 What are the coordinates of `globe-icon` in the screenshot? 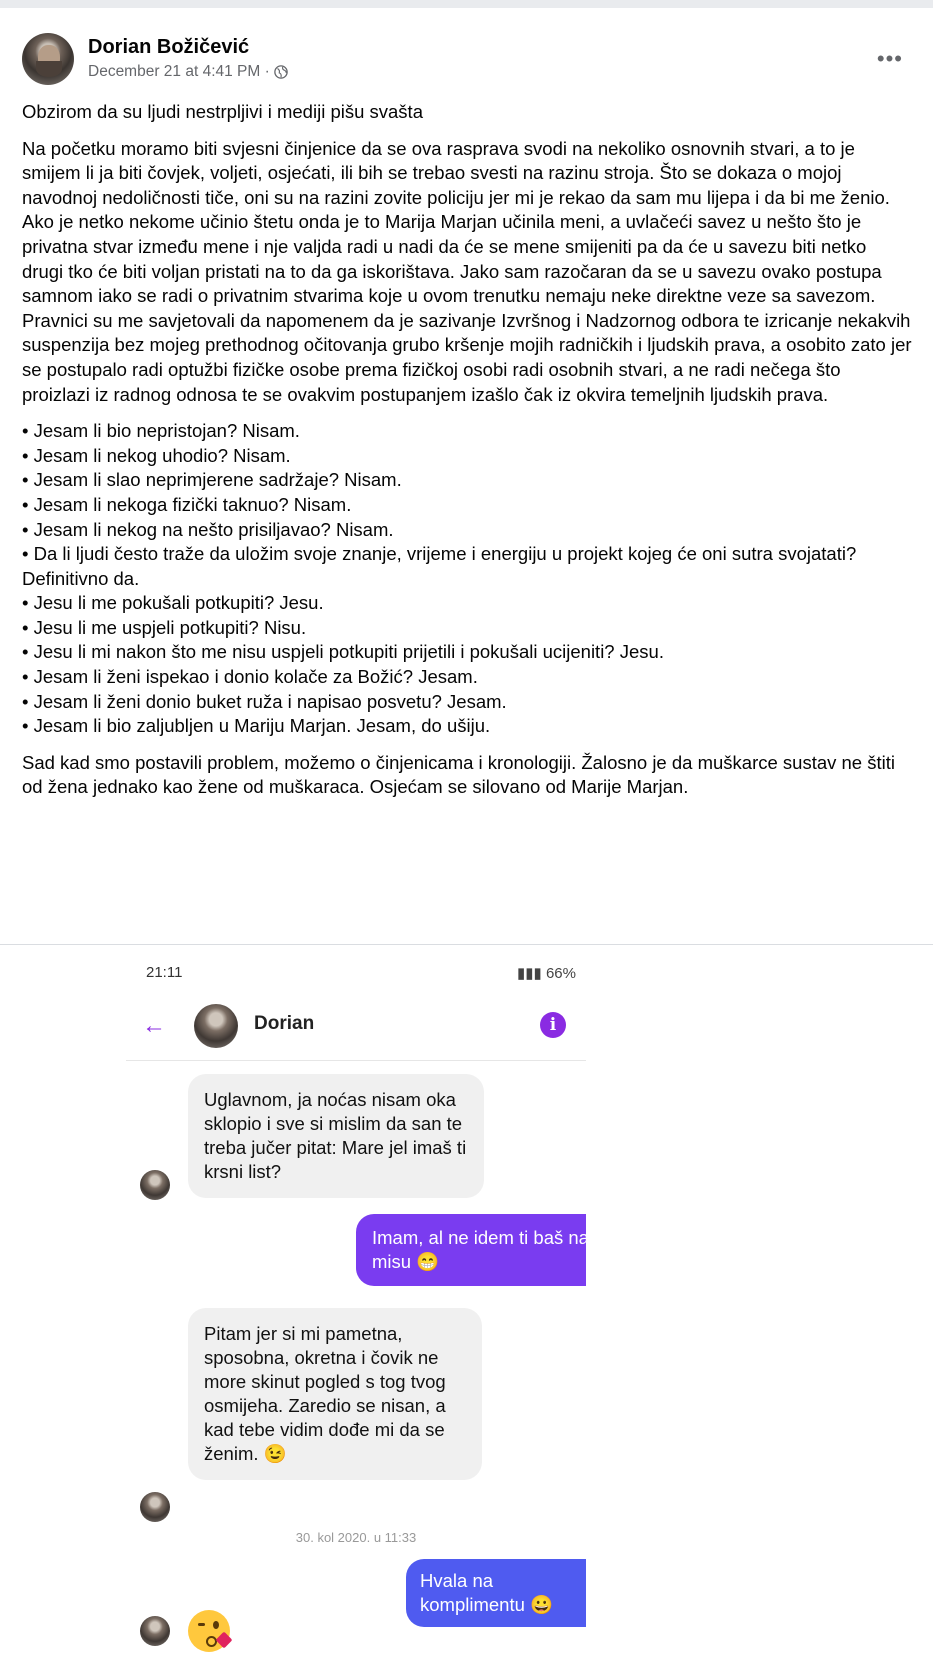 It's located at (281, 72).